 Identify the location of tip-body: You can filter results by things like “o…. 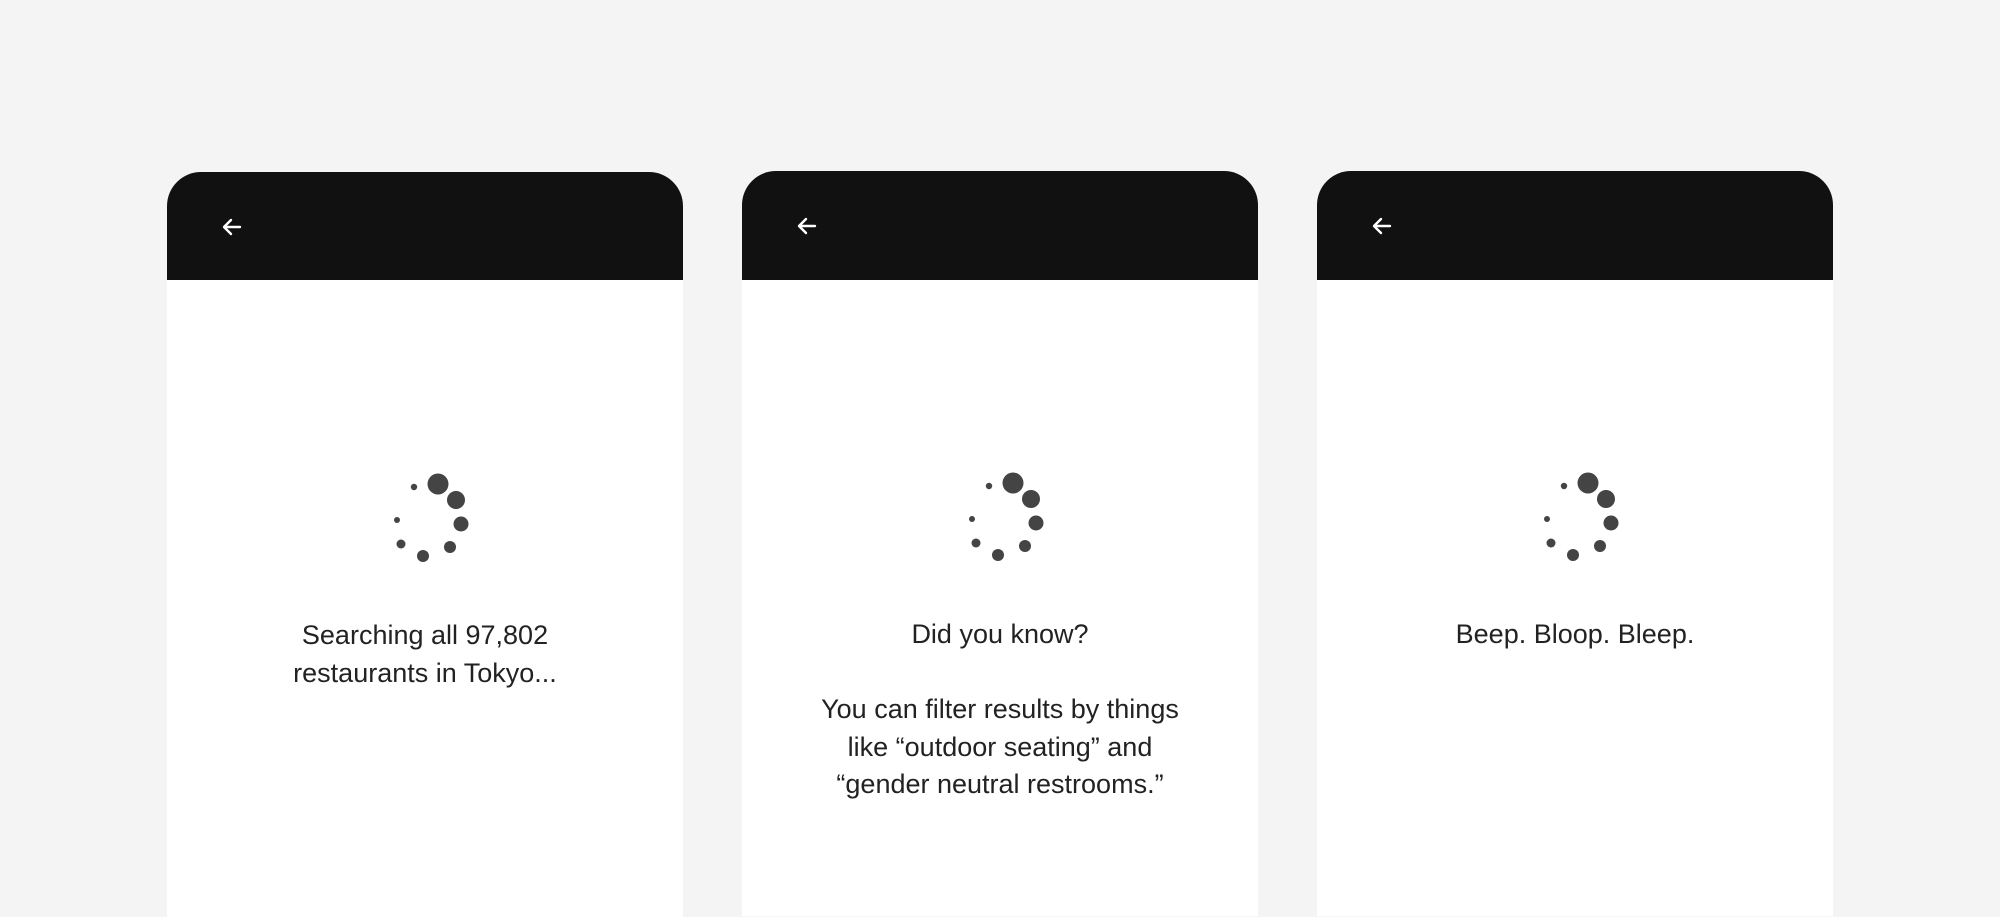
(1000, 746).